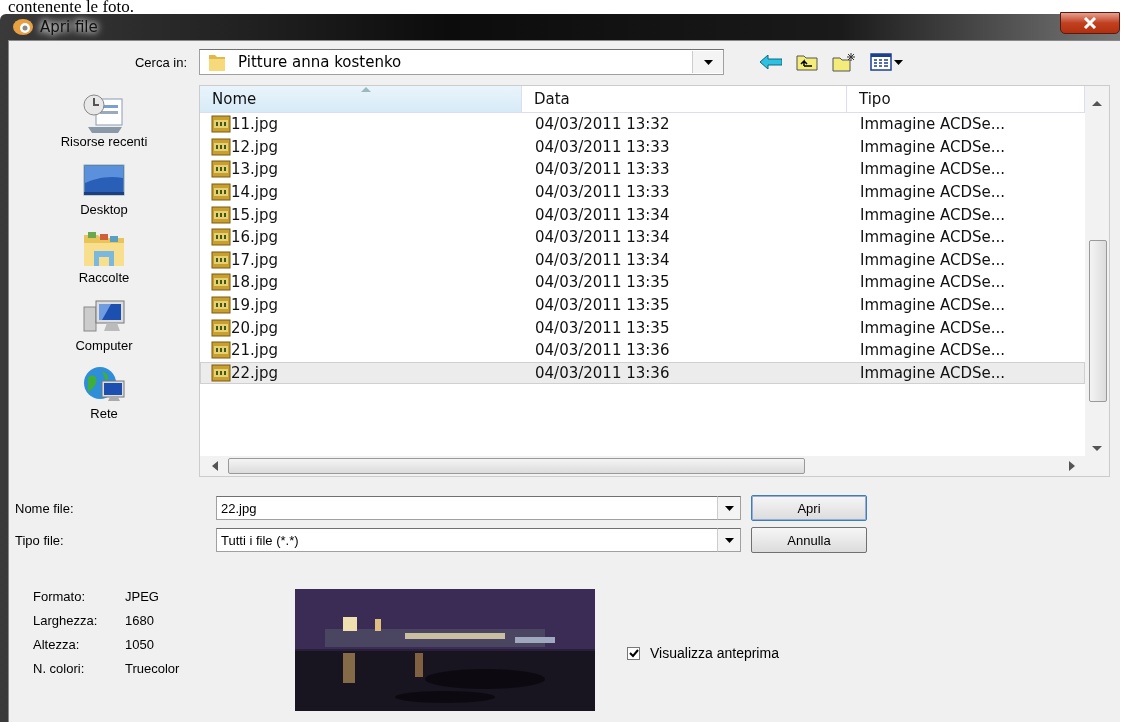 The image size is (1126, 722). I want to click on file-type-label: Tipo file:, so click(39, 540).